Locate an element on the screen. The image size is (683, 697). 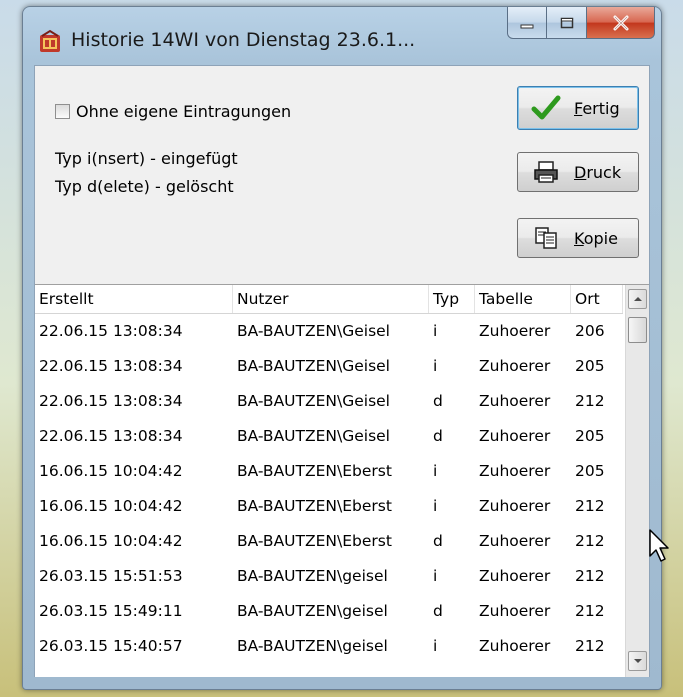
scroll-down-icon is located at coordinates (637, 661).